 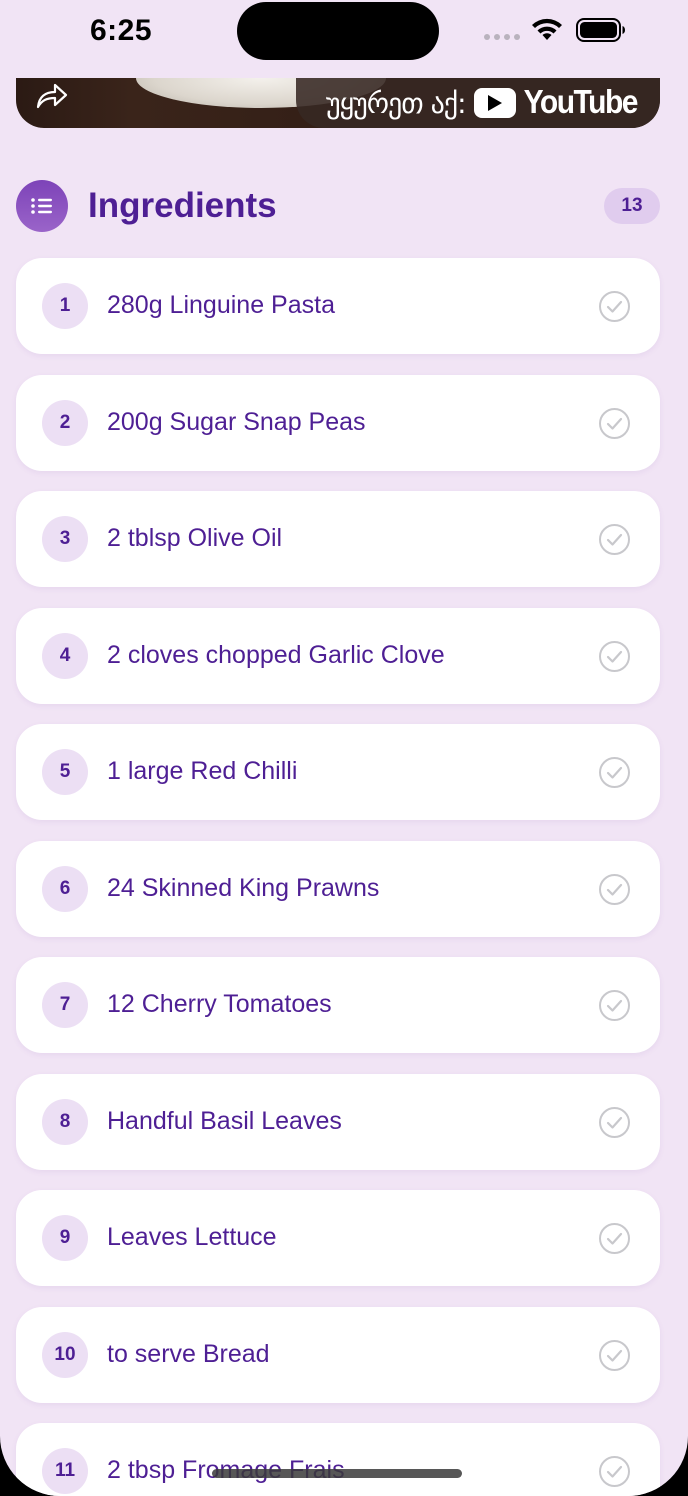 I want to click on video-thumbnail: უყურეთ აქ: YouTube, so click(x=338, y=103).